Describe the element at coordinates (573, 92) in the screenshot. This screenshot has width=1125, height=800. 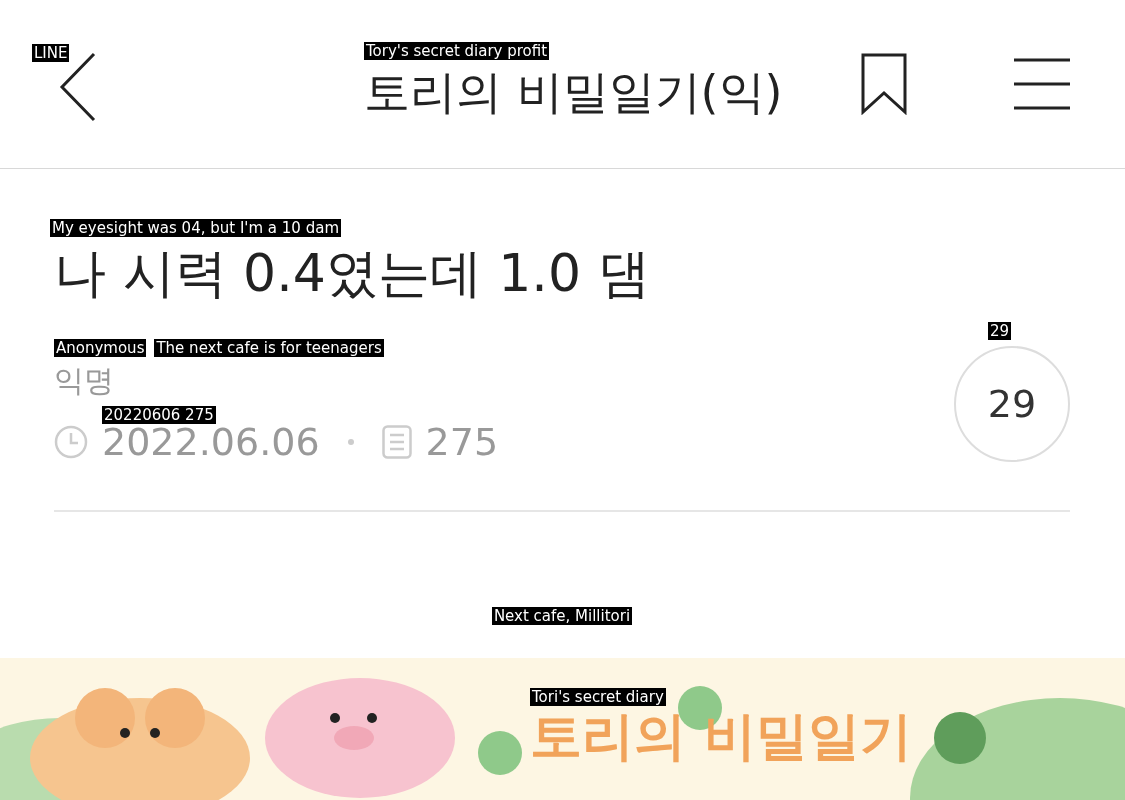
I see `board-title: 토리의 비밀일기(익)` at that location.